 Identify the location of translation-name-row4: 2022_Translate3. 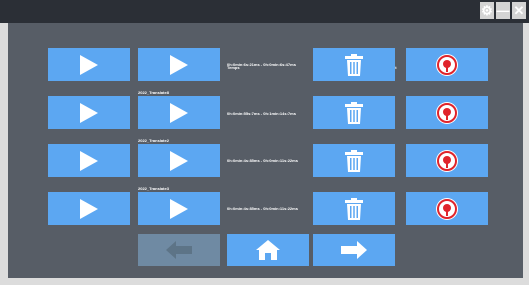
(153, 188).